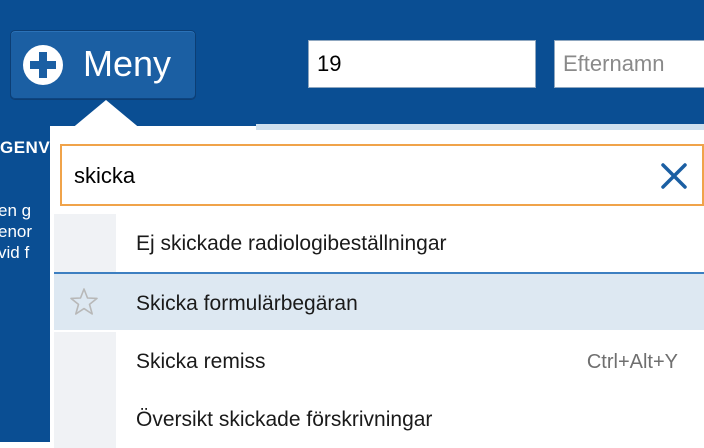  What do you see at coordinates (422, 64) in the screenshot?
I see `patient-id-input` at bounding box center [422, 64].